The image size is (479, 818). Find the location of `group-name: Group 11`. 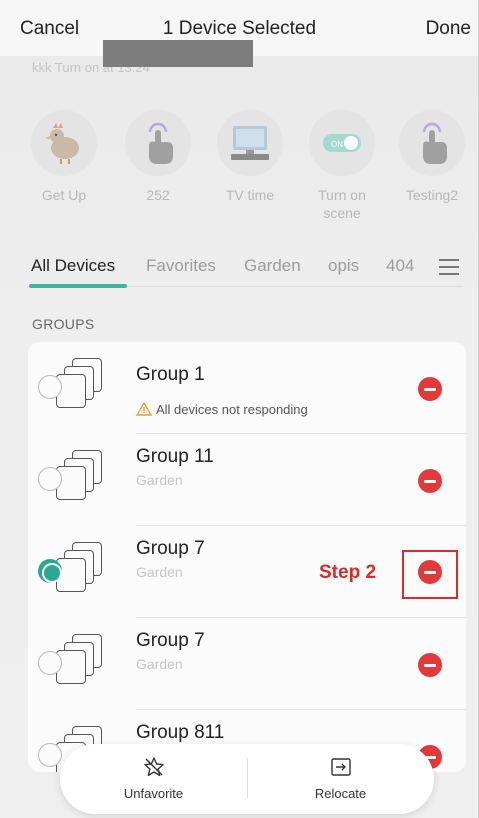

group-name: Group 11 is located at coordinates (175, 456).